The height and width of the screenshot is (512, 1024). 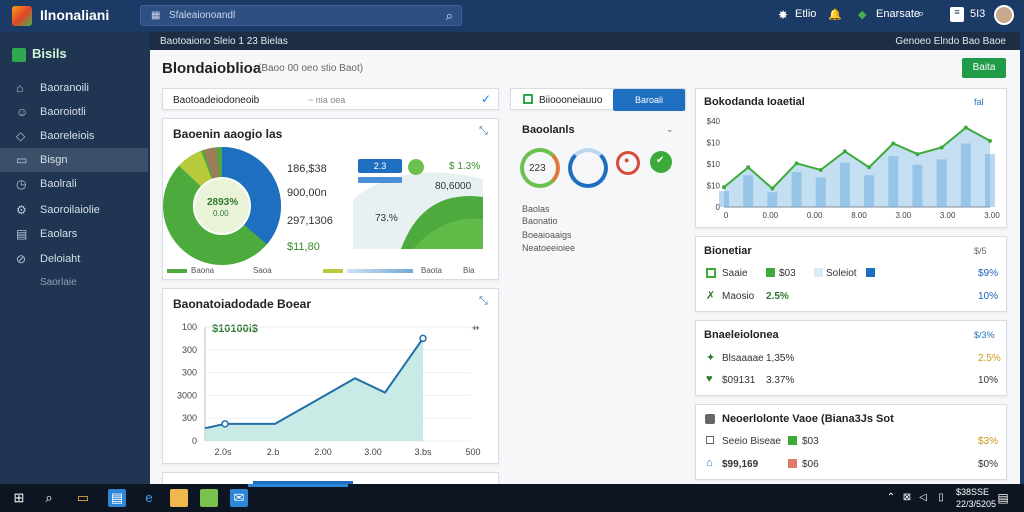 I want to click on sidebar-item-3: ▭ Bisgn, so click(x=74, y=160).